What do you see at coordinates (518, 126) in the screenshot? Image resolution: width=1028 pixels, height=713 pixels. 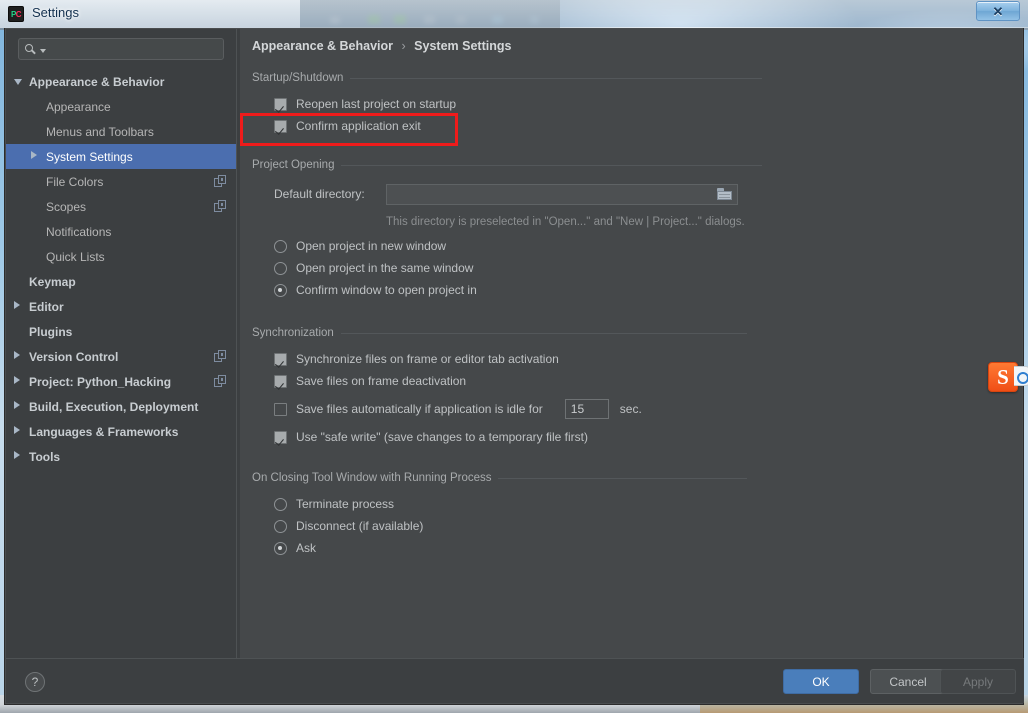 I see `option-confirm-application-exit: Confirm application exit` at bounding box center [518, 126].